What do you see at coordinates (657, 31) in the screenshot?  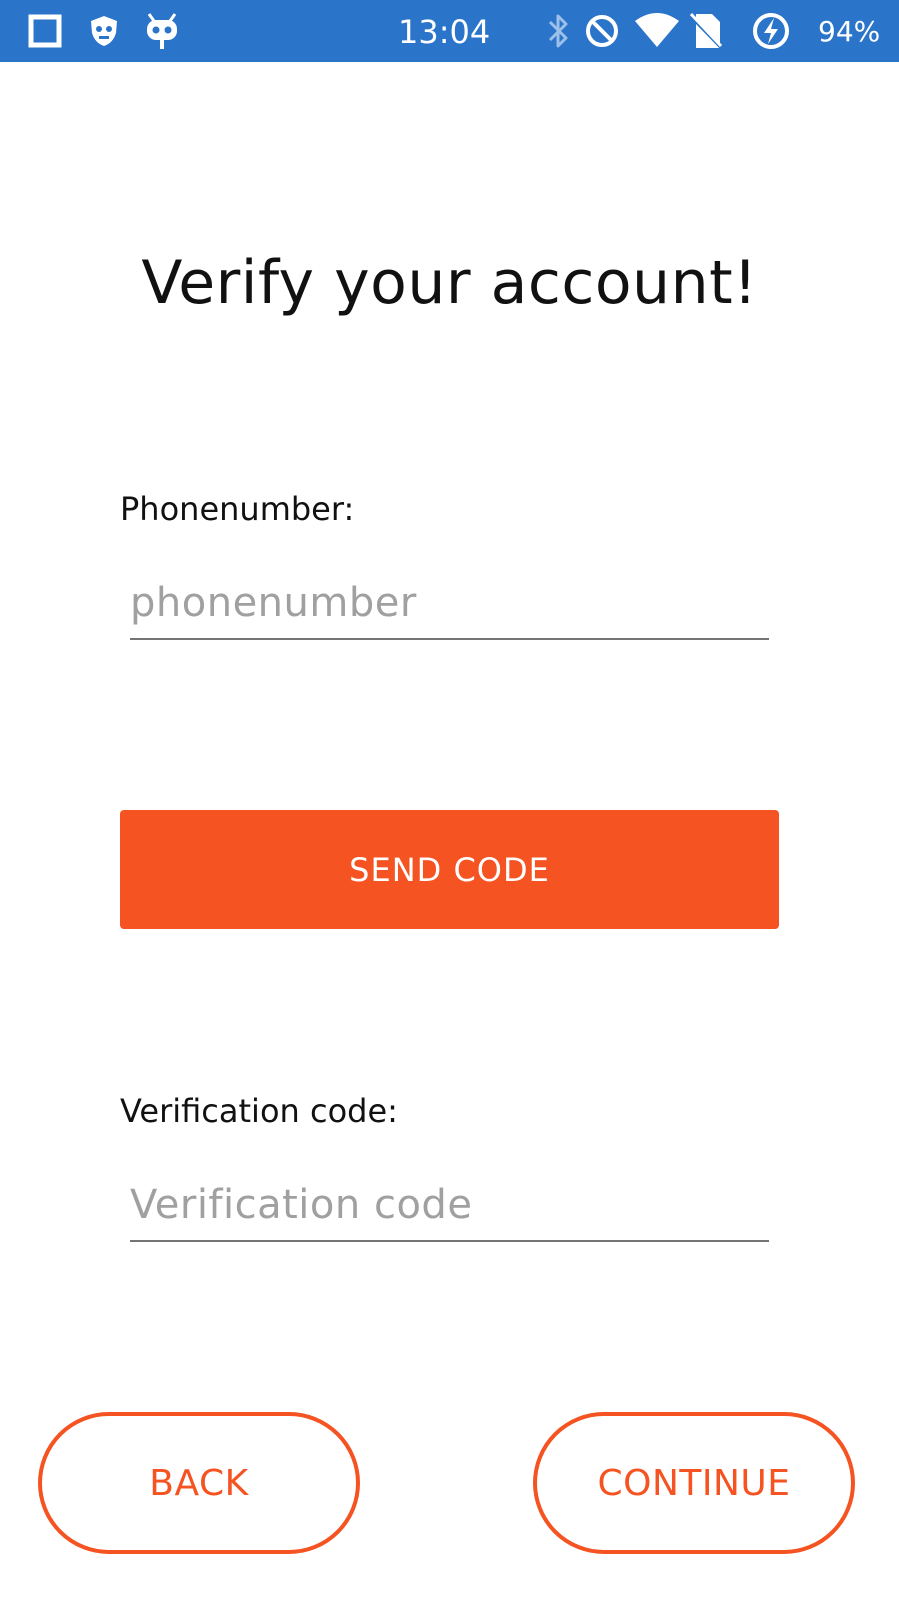 I see `wifi-icon` at bounding box center [657, 31].